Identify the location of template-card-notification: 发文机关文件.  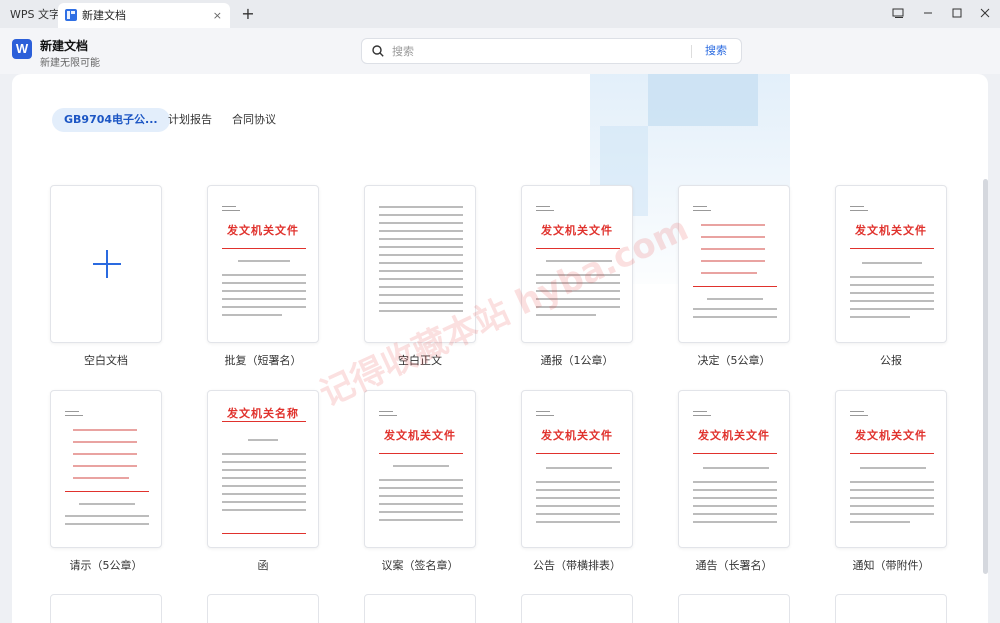
(891, 469).